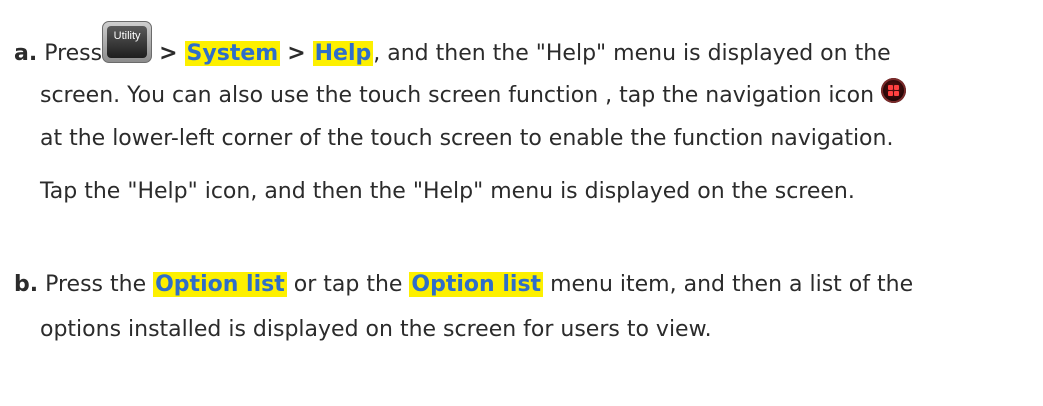  I want to click on utility-key-icon: Utility, so click(127, 42).